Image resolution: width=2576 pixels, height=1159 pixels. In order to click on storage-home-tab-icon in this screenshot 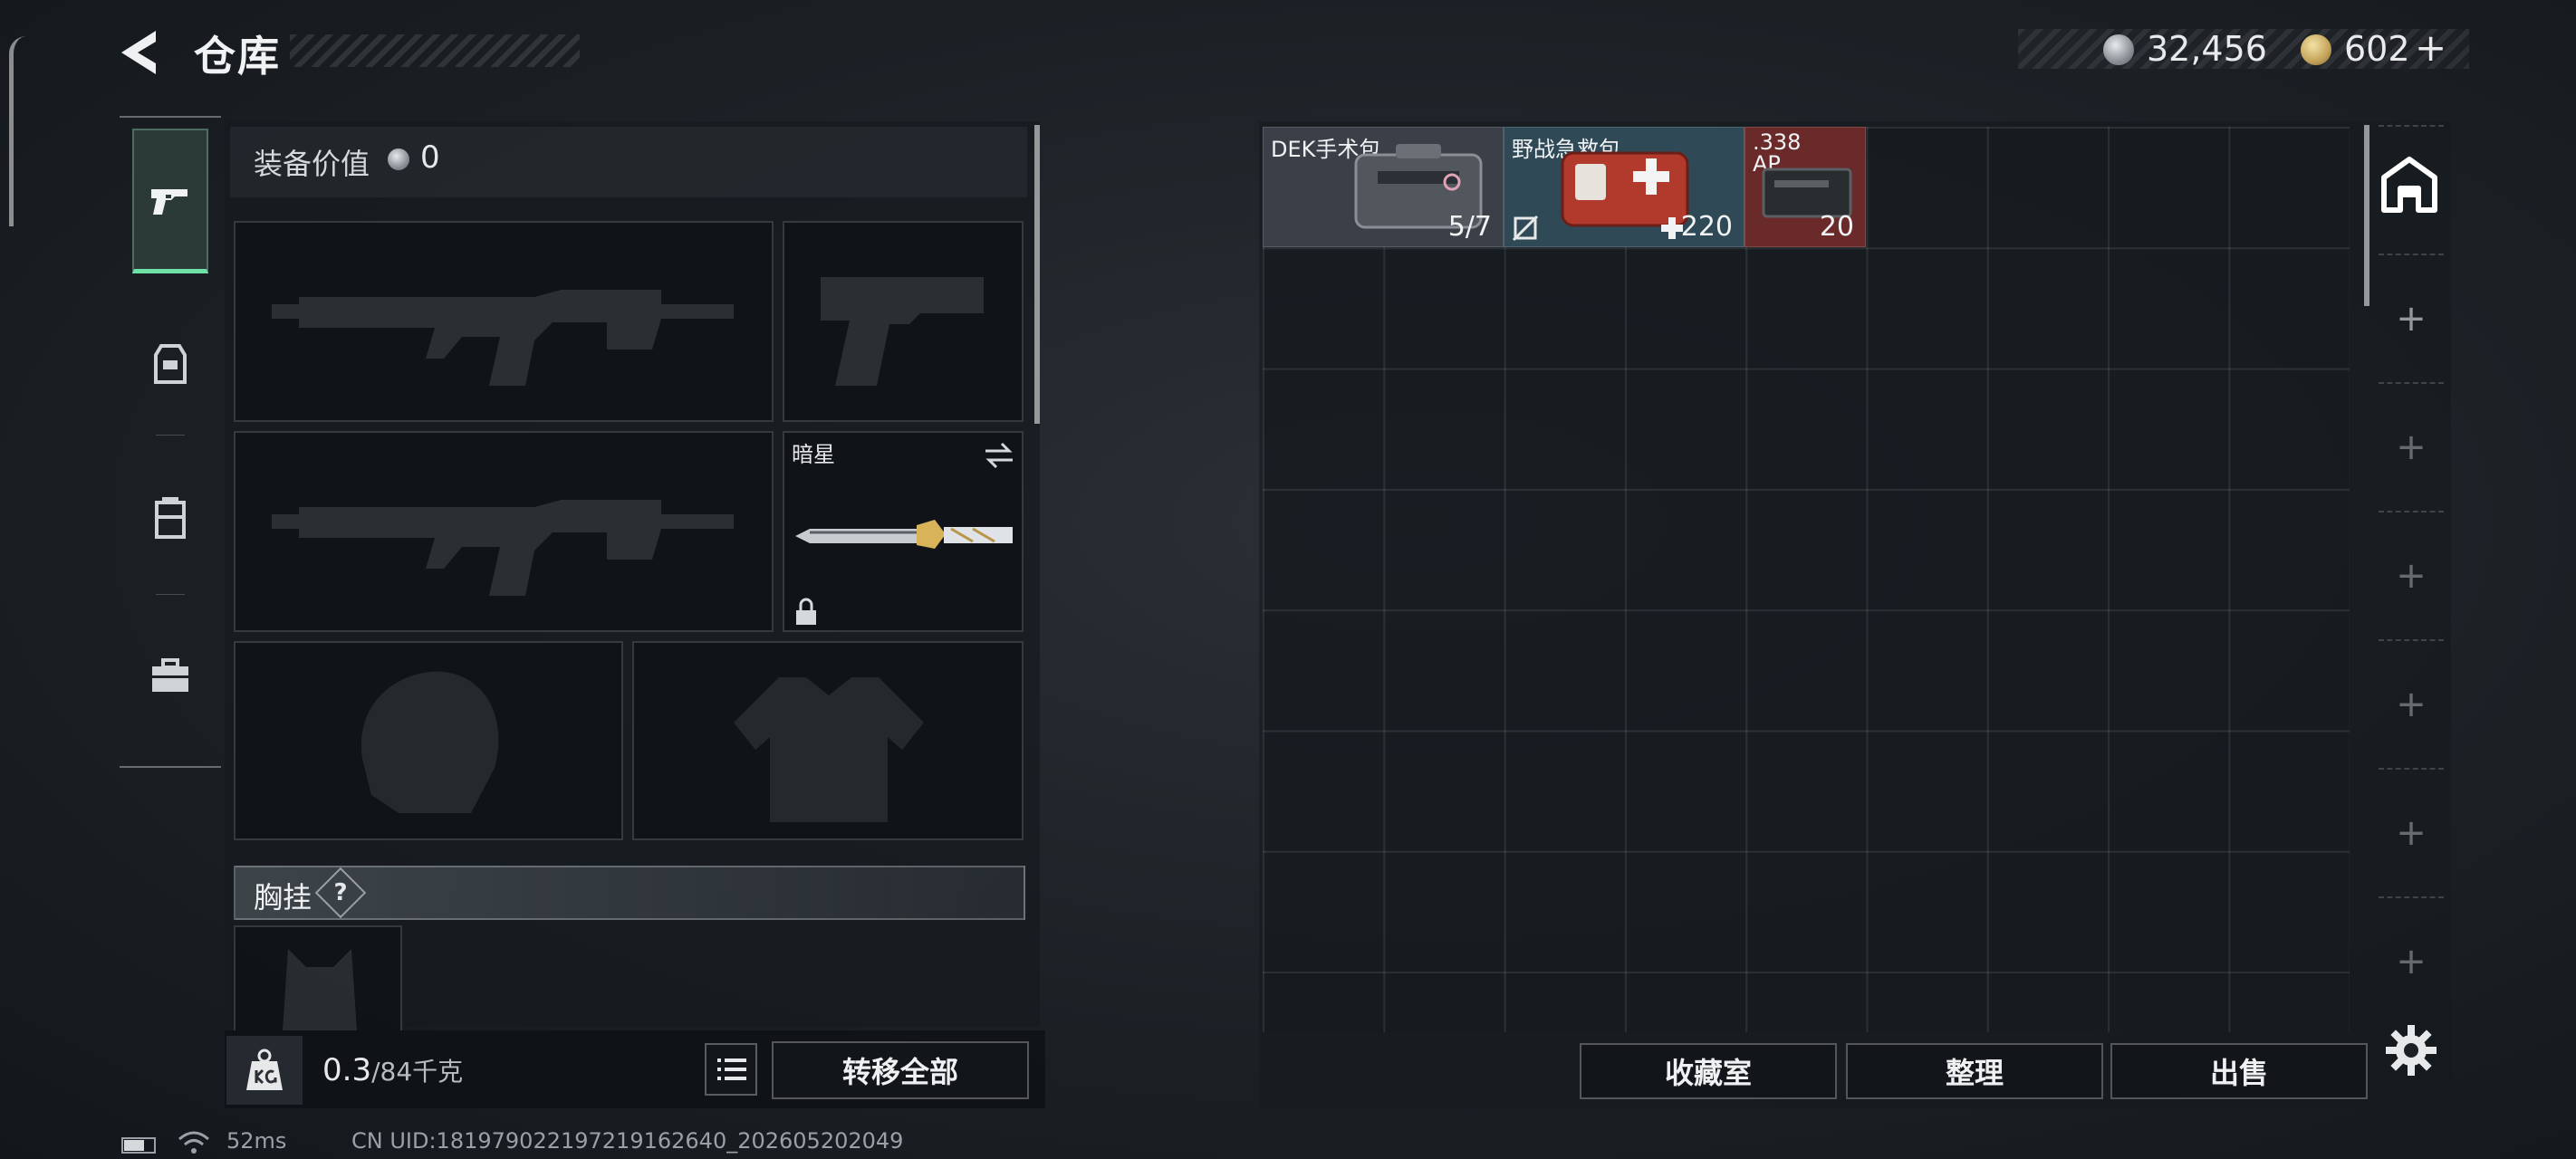, I will do `click(2409, 185)`.